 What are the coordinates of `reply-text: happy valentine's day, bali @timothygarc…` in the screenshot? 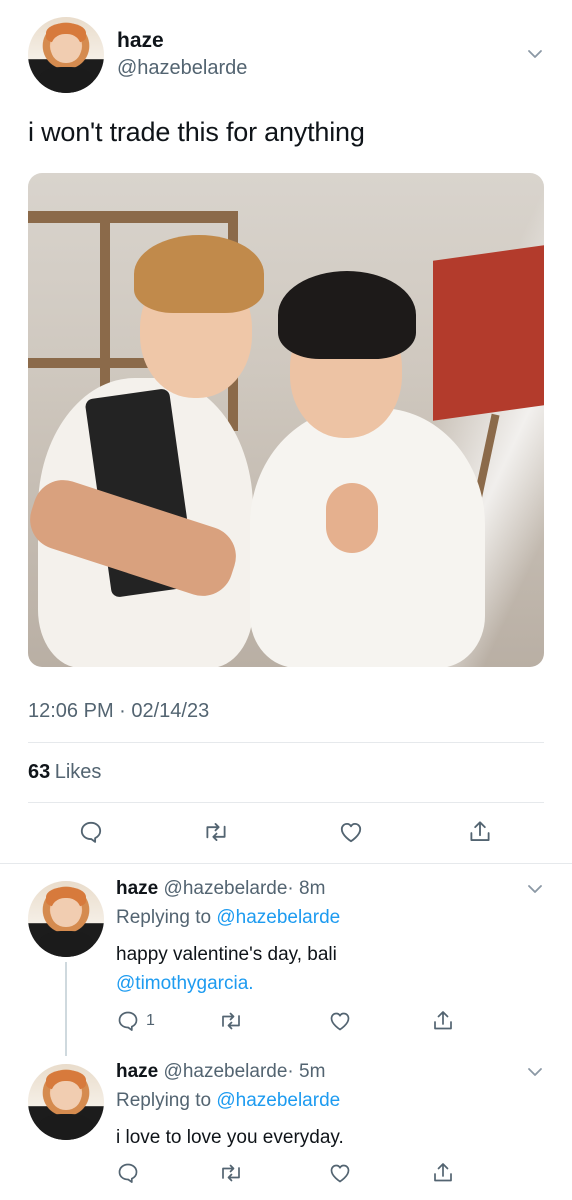 It's located at (326, 969).